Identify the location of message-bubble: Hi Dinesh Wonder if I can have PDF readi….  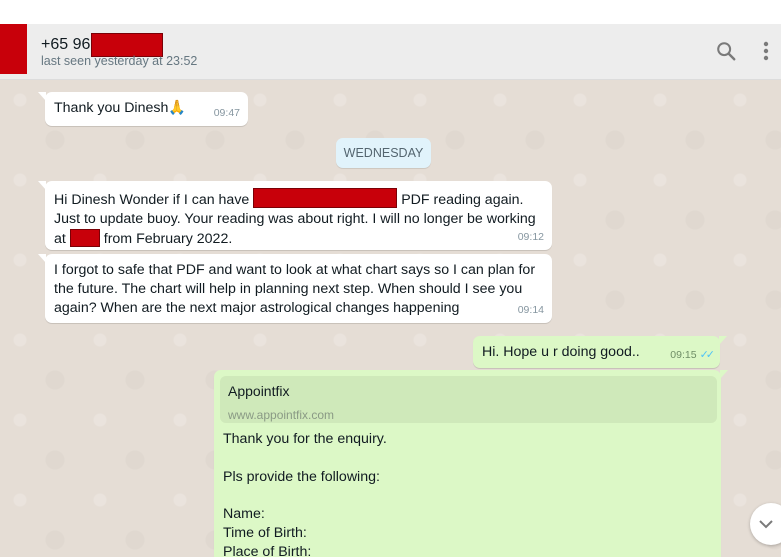
(295, 215).